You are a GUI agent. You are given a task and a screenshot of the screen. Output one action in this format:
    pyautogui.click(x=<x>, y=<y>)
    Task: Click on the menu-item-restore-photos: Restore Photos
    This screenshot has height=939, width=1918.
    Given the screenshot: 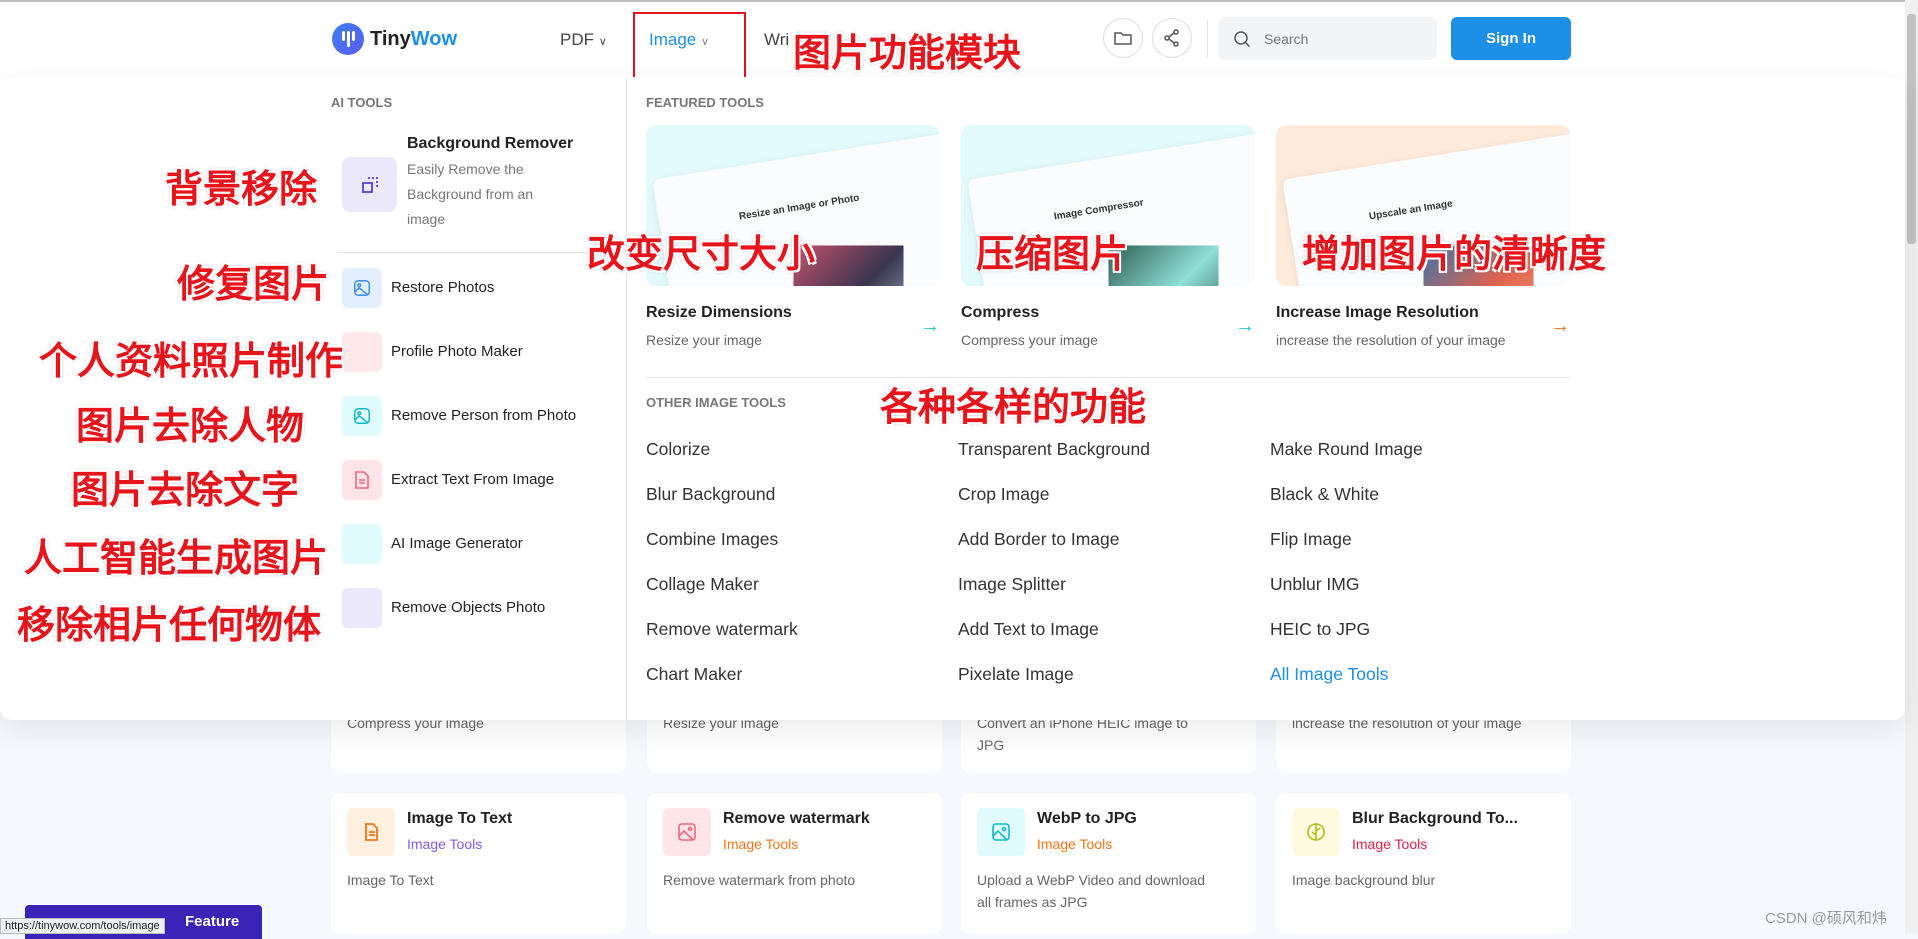 What is the action you would take?
    pyautogui.click(x=442, y=287)
    